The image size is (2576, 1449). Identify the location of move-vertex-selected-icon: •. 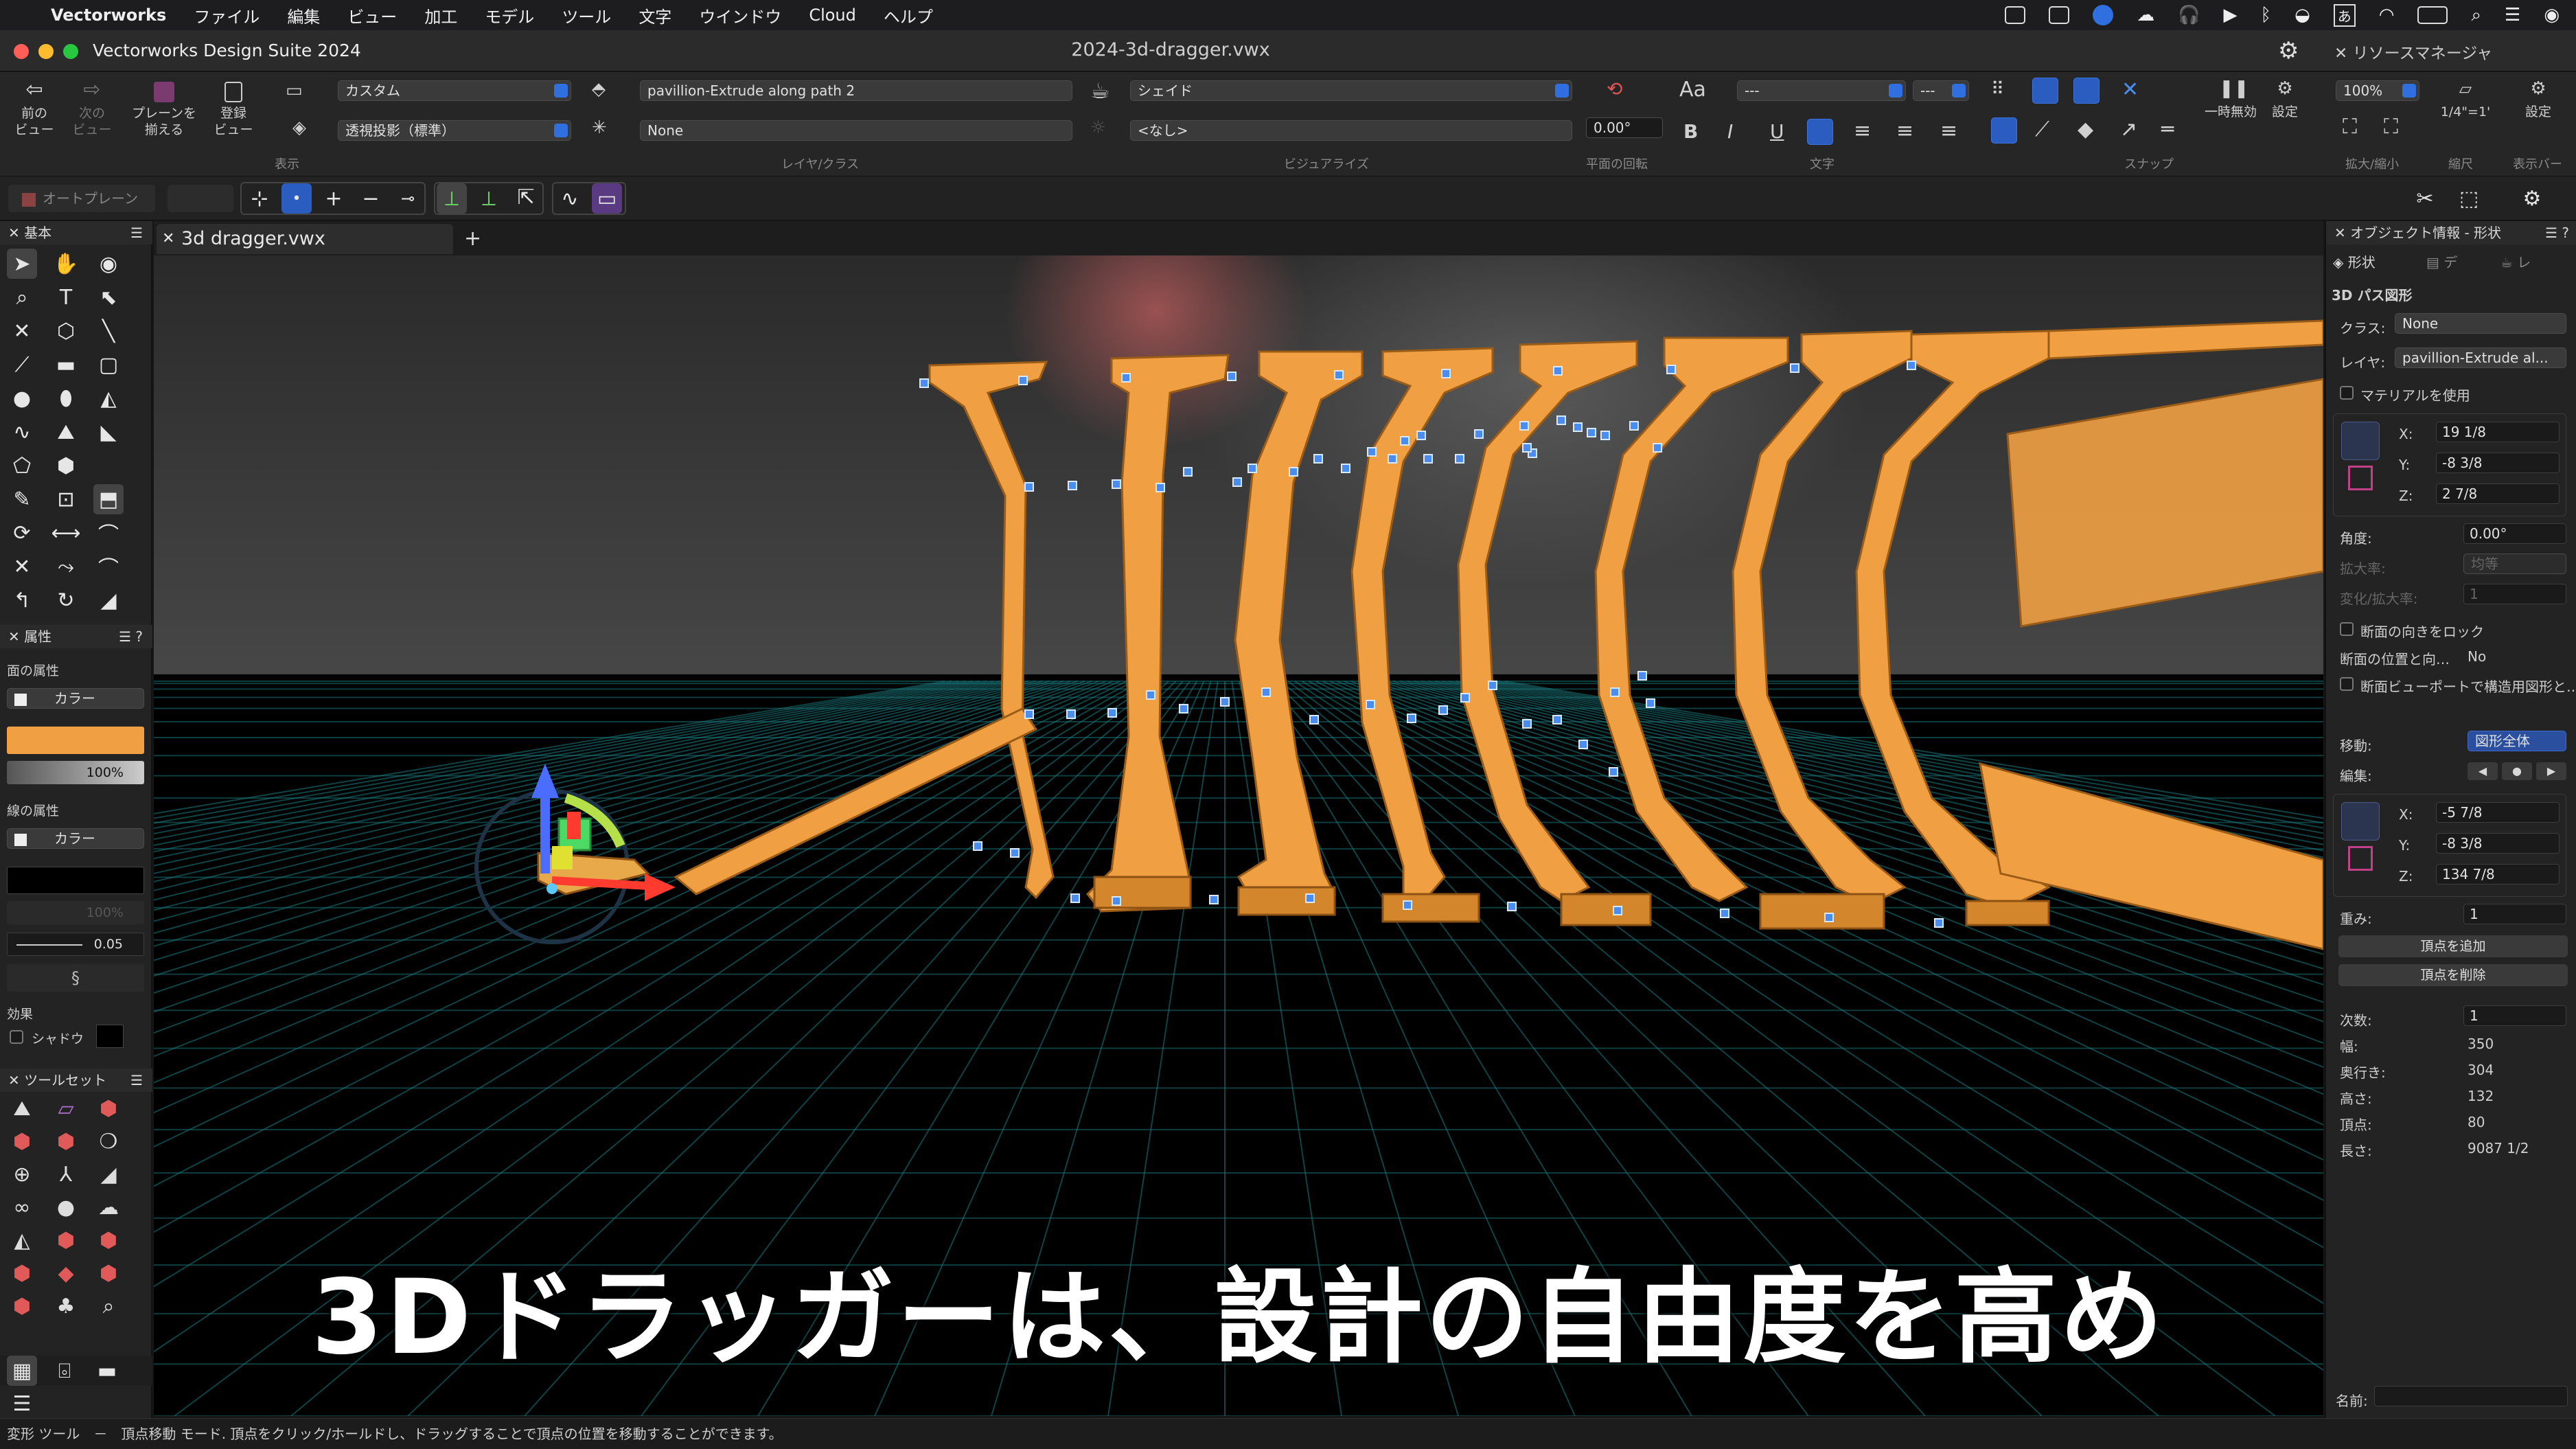
(296, 199).